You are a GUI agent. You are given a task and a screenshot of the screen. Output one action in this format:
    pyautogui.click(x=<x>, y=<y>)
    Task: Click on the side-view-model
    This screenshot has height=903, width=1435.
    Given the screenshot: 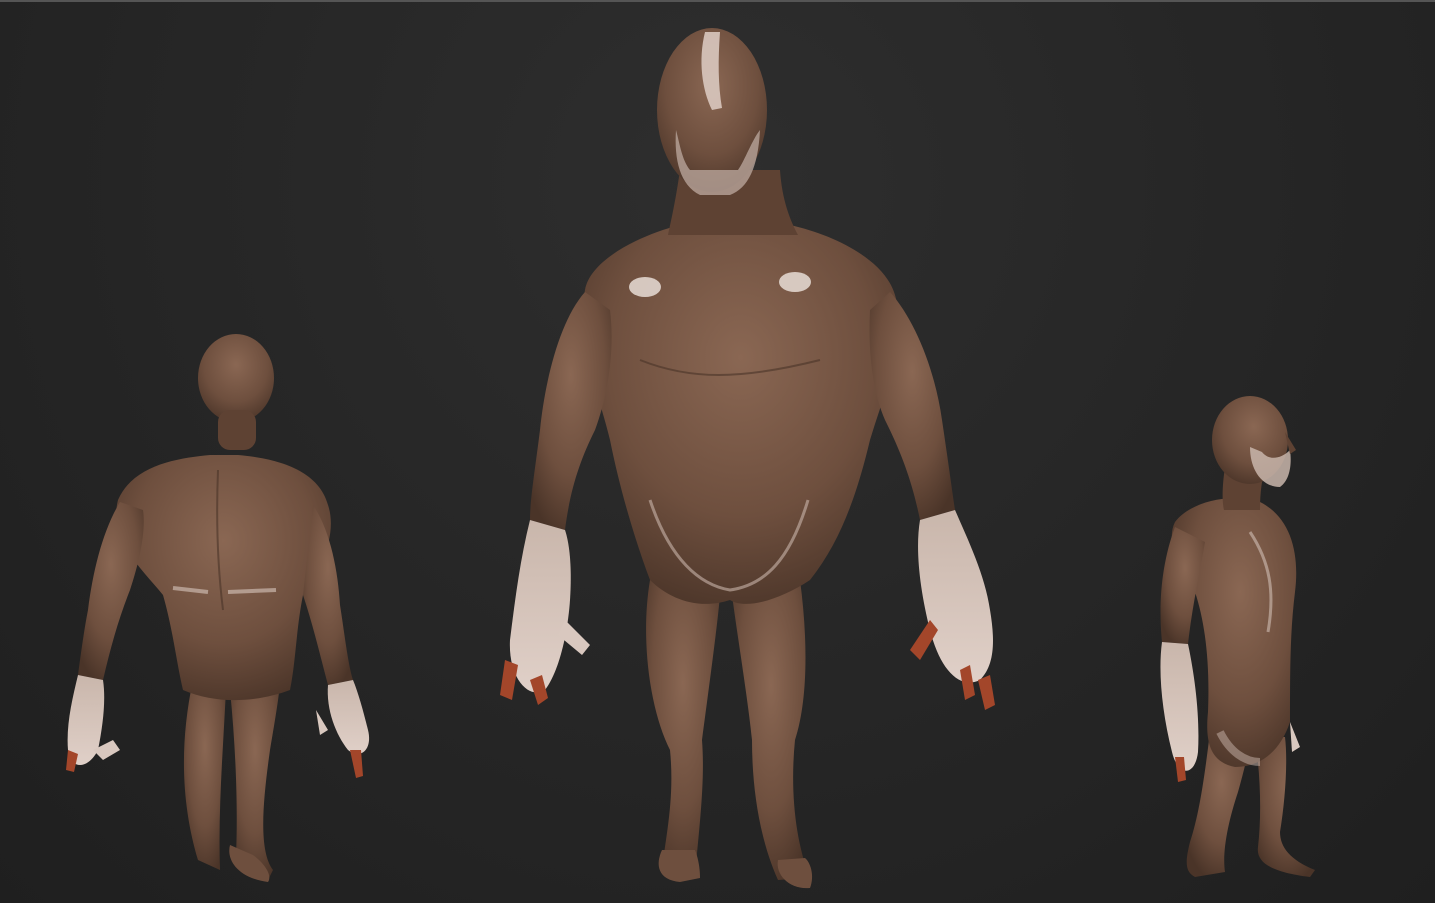 What is the action you would take?
    pyautogui.click(x=1235, y=639)
    